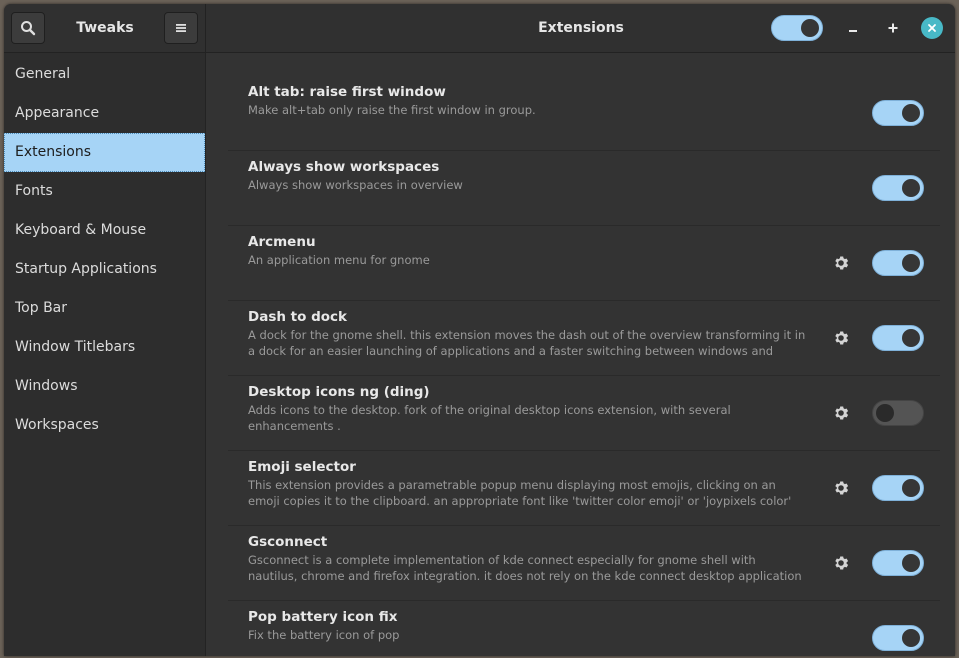  What do you see at coordinates (344, 167) in the screenshot?
I see `extension-title: Always show workspaces` at bounding box center [344, 167].